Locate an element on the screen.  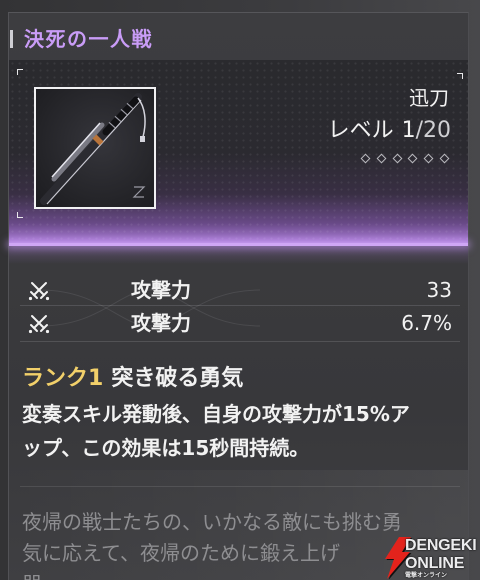
stats-panel: 攻撃力 33 攻撃力 6.7% is located at coordinates (240, 308).